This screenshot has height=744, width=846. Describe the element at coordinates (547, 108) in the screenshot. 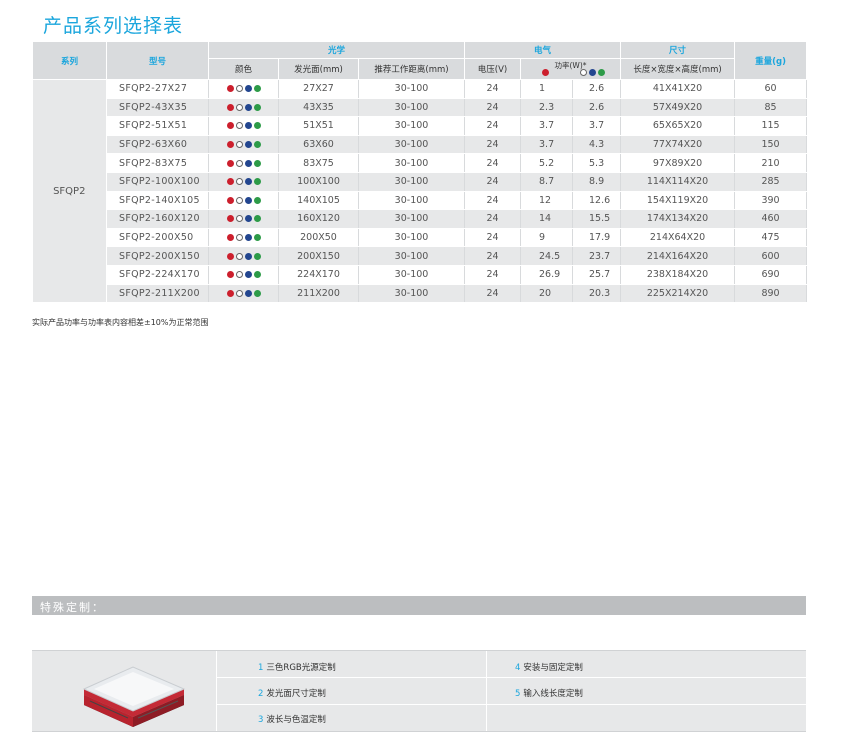

I see `power-red-cell: 2.3` at that location.